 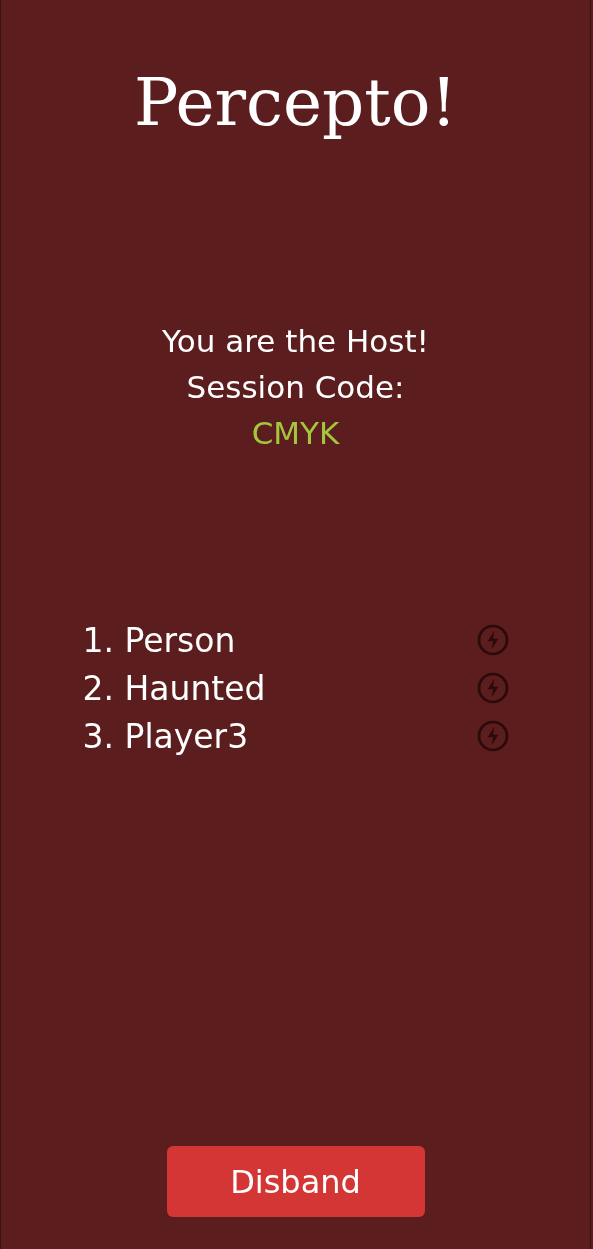 What do you see at coordinates (295, 1181) in the screenshot?
I see `disband-button: Disband` at bounding box center [295, 1181].